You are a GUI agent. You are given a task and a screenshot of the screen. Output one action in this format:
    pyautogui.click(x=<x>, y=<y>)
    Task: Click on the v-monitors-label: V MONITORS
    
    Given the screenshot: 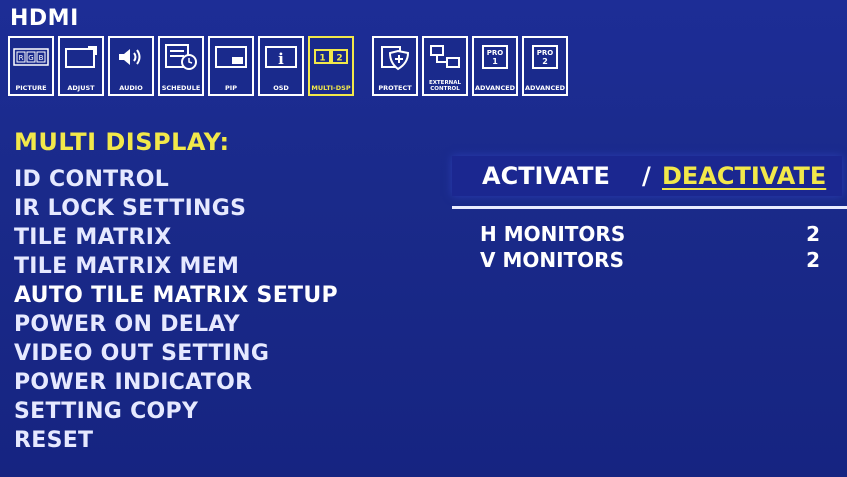 What is the action you would take?
    pyautogui.click(x=552, y=260)
    